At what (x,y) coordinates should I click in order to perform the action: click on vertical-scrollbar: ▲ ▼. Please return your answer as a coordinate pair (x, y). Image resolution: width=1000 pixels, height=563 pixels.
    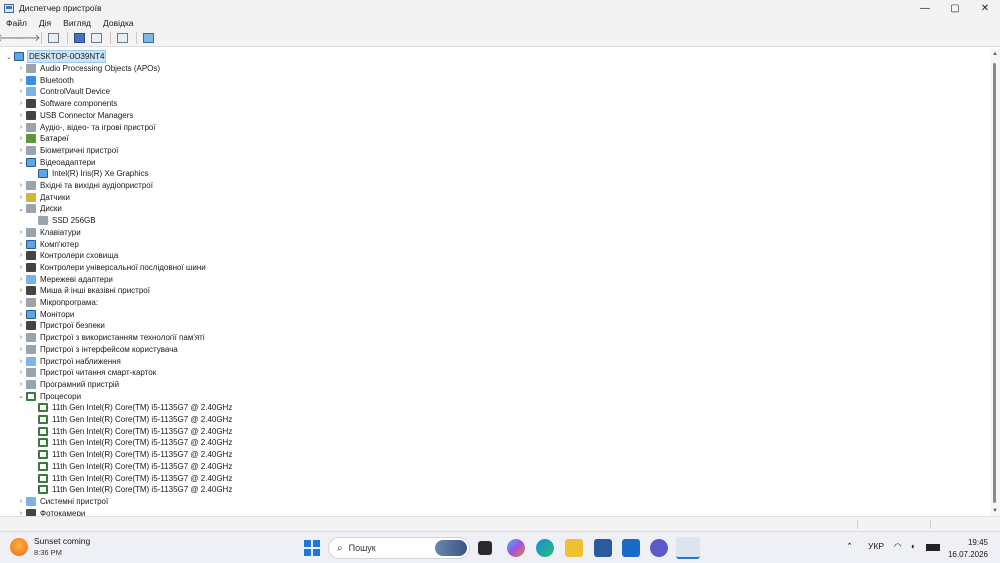
    Looking at the image, I should click on (995, 282).